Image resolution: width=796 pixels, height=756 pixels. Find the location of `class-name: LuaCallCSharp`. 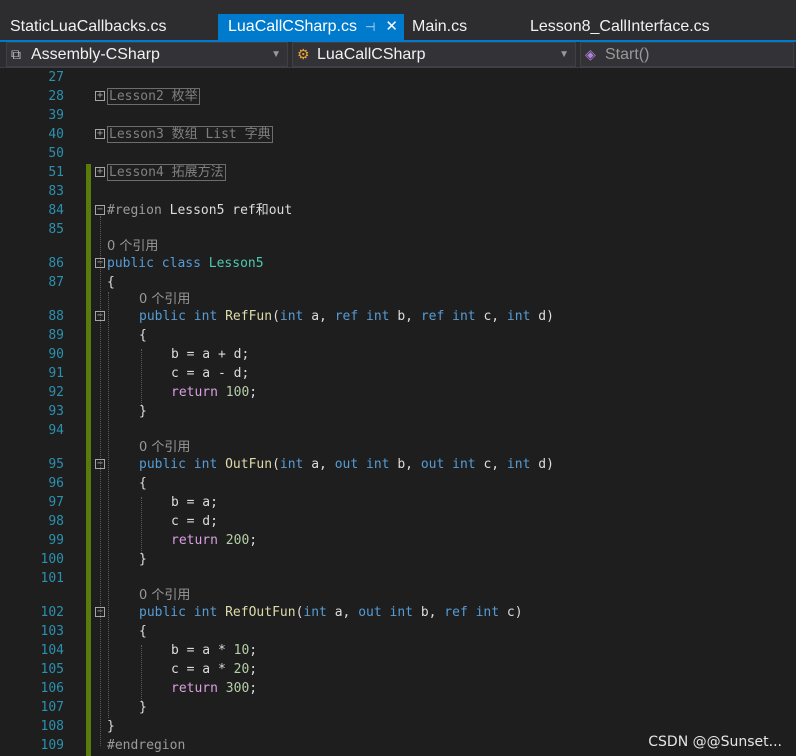

class-name: LuaCallCSharp is located at coordinates (371, 54).